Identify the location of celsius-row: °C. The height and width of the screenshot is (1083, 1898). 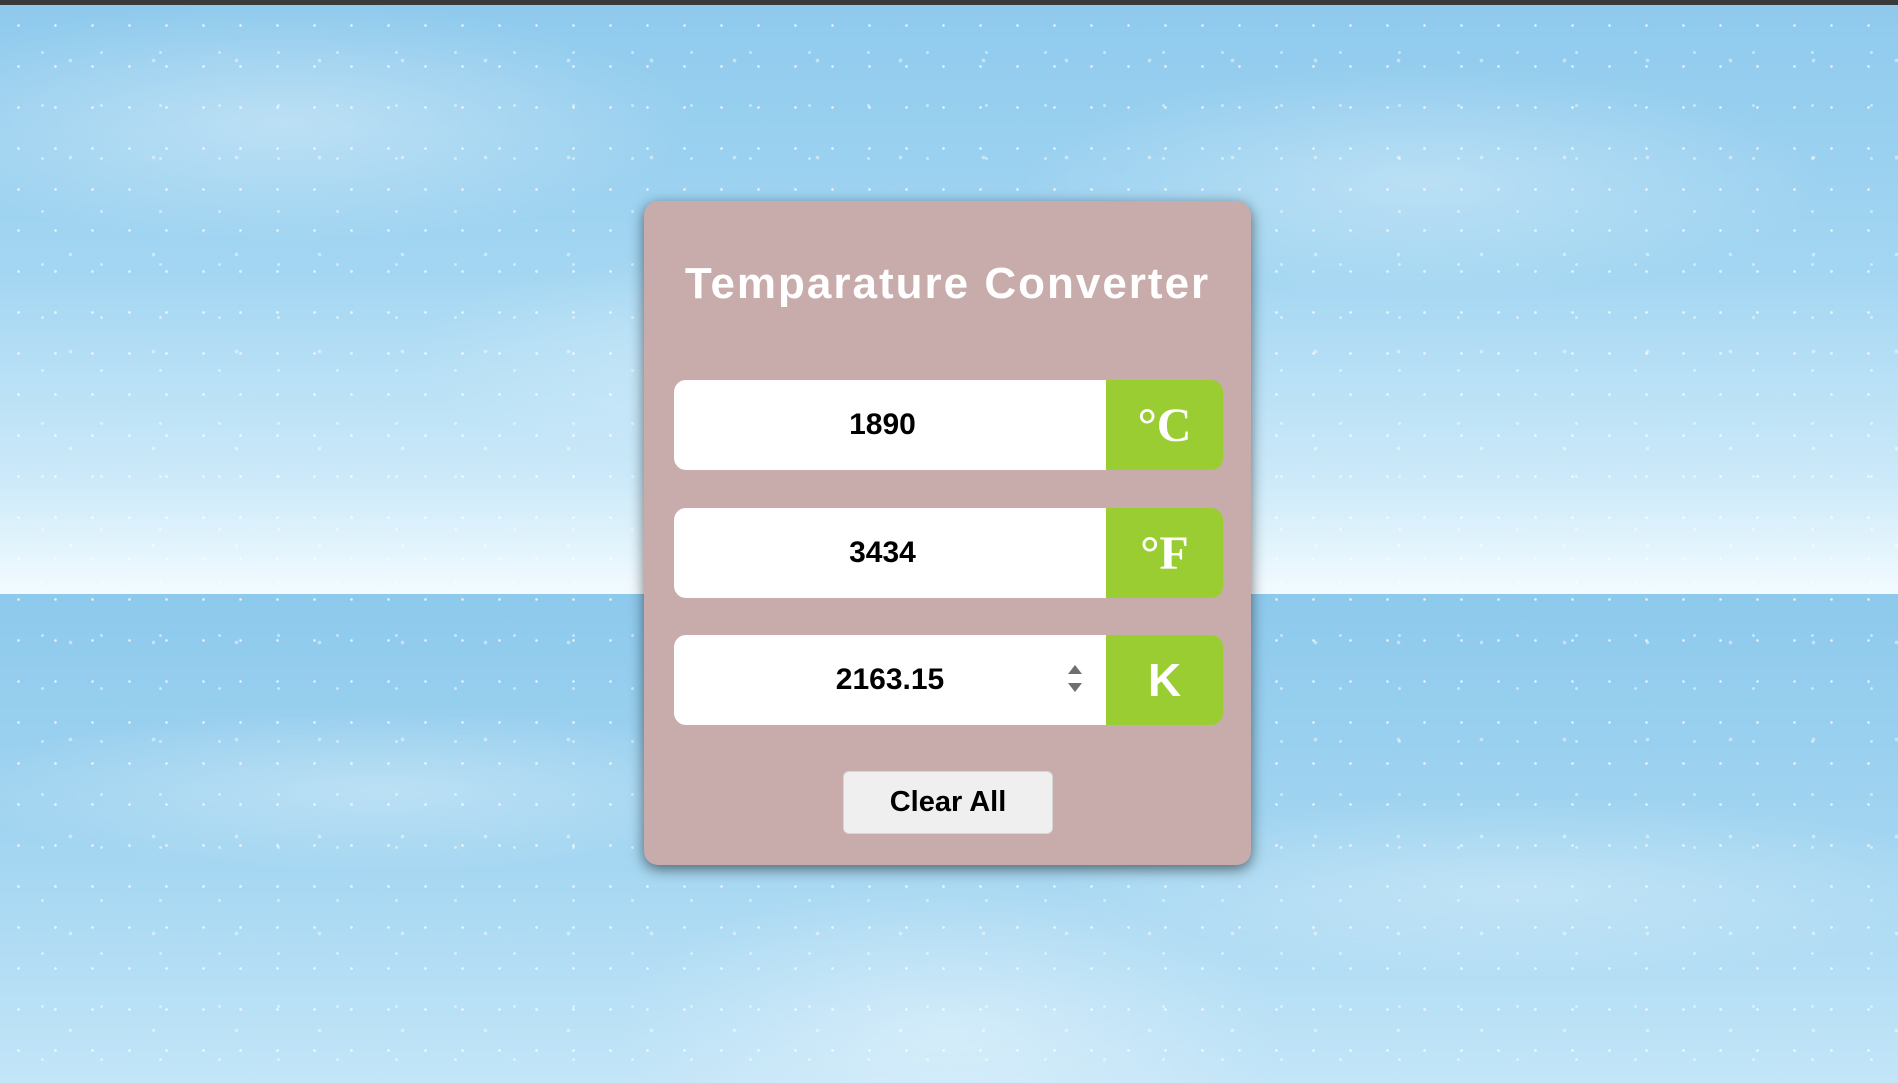
(948, 425).